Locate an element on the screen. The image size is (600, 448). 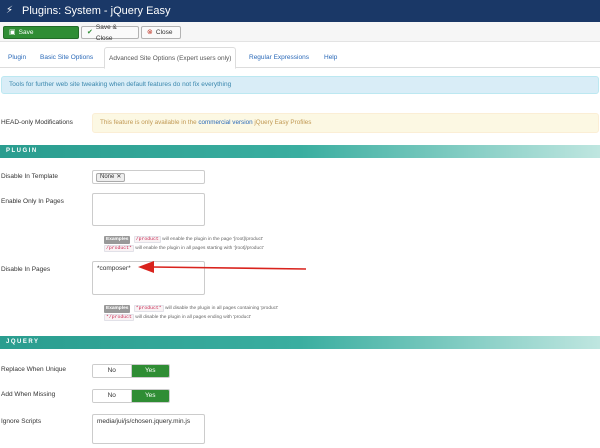
replace-when-unique-toggle: No Yes is located at coordinates (131, 371).